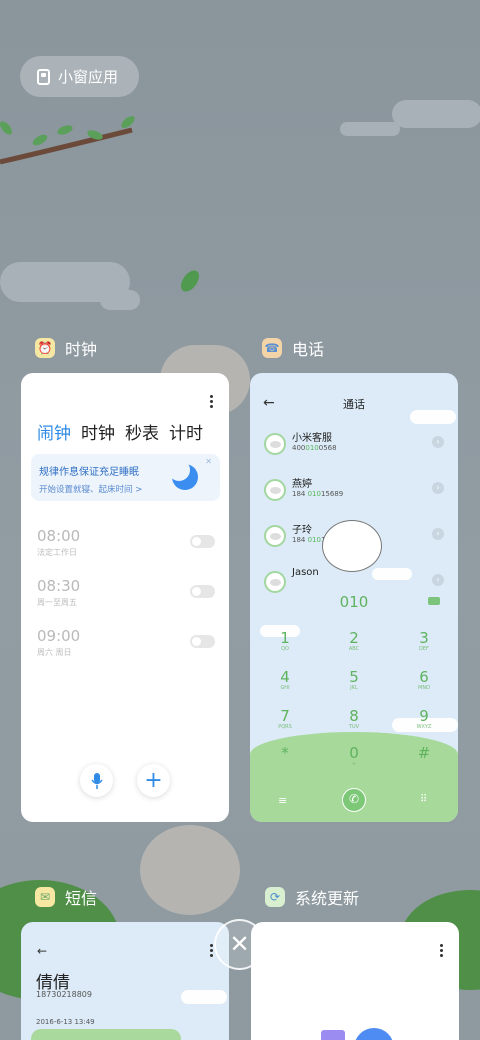 The width and height of the screenshot is (480, 1040). What do you see at coordinates (424, 718) in the screenshot?
I see `dial-key: 9 WXYZ` at bounding box center [424, 718].